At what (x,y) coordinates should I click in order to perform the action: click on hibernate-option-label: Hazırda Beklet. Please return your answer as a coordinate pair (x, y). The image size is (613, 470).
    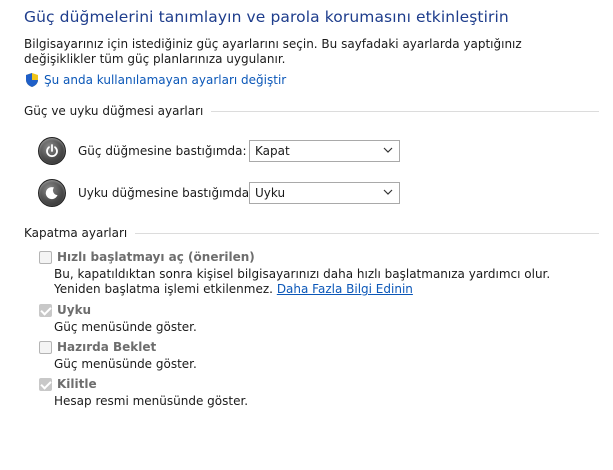
    Looking at the image, I should click on (107, 347).